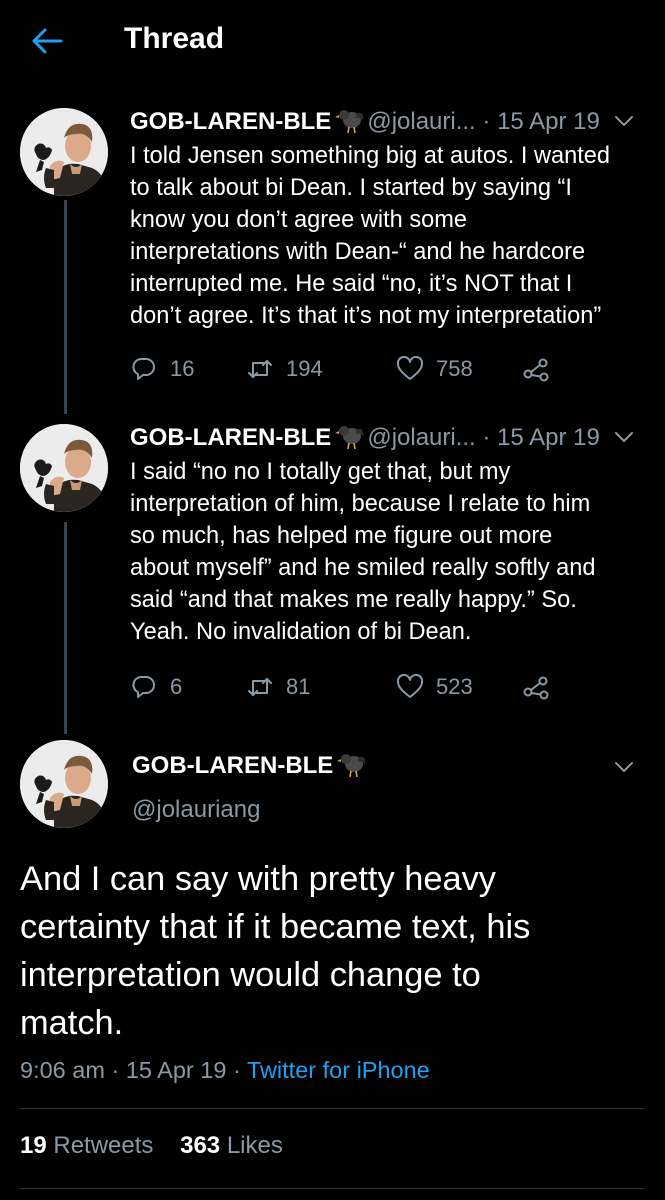 The height and width of the screenshot is (1200, 665). Describe the element at coordinates (390, 369) in the screenshot. I see `tweet-actions: 16 194 758` at that location.